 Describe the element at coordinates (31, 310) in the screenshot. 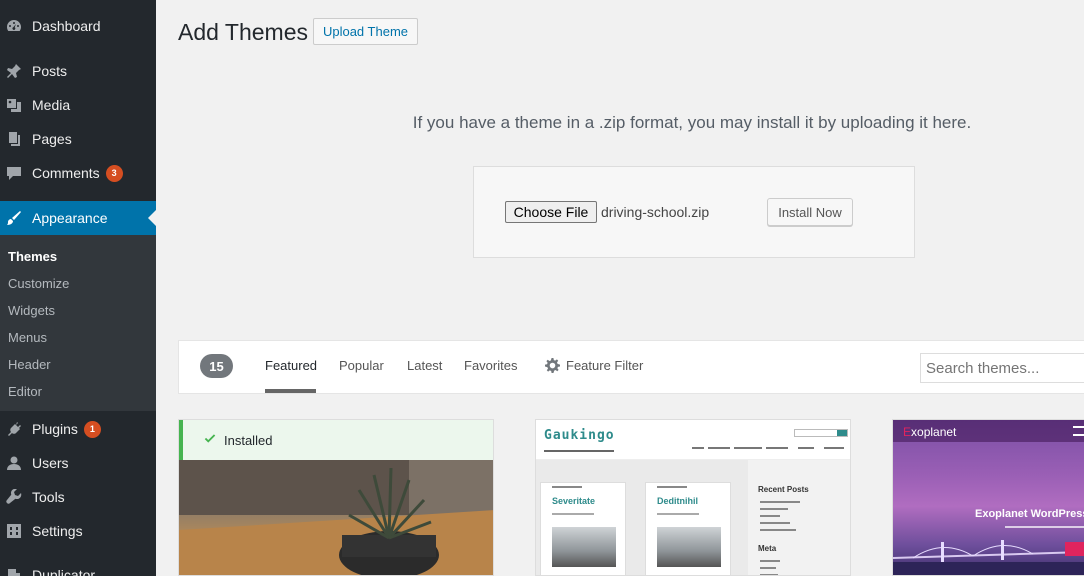

I see `submenu-widgets: Widgets` at that location.